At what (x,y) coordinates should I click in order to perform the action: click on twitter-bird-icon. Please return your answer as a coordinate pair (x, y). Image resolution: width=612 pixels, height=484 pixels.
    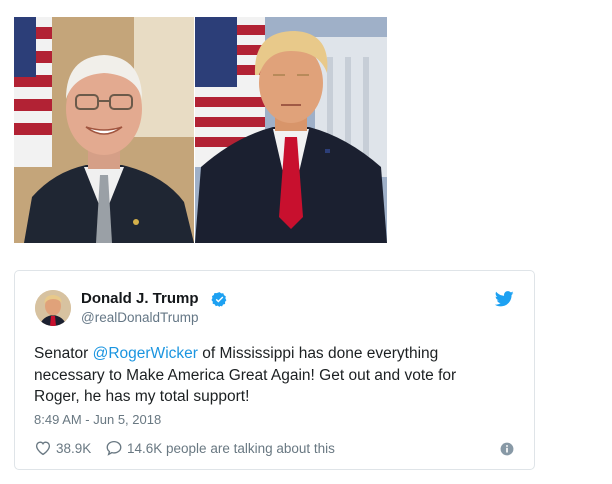
    Looking at the image, I should click on (504, 299).